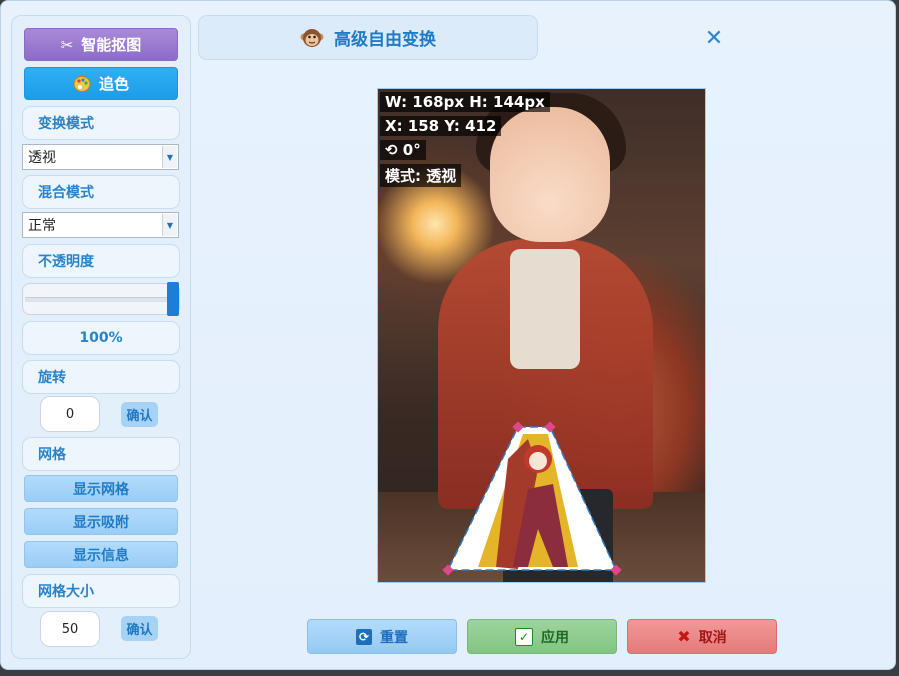 Image resolution: width=899 pixels, height=676 pixels. Describe the element at coordinates (42, 158) in the screenshot. I see `transform-mode-value: 透视` at that location.